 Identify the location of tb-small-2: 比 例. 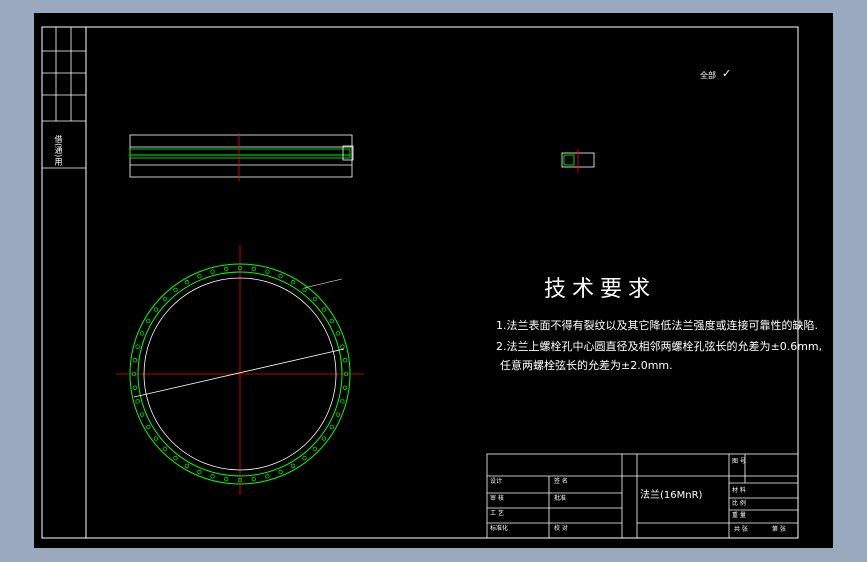
(739, 503).